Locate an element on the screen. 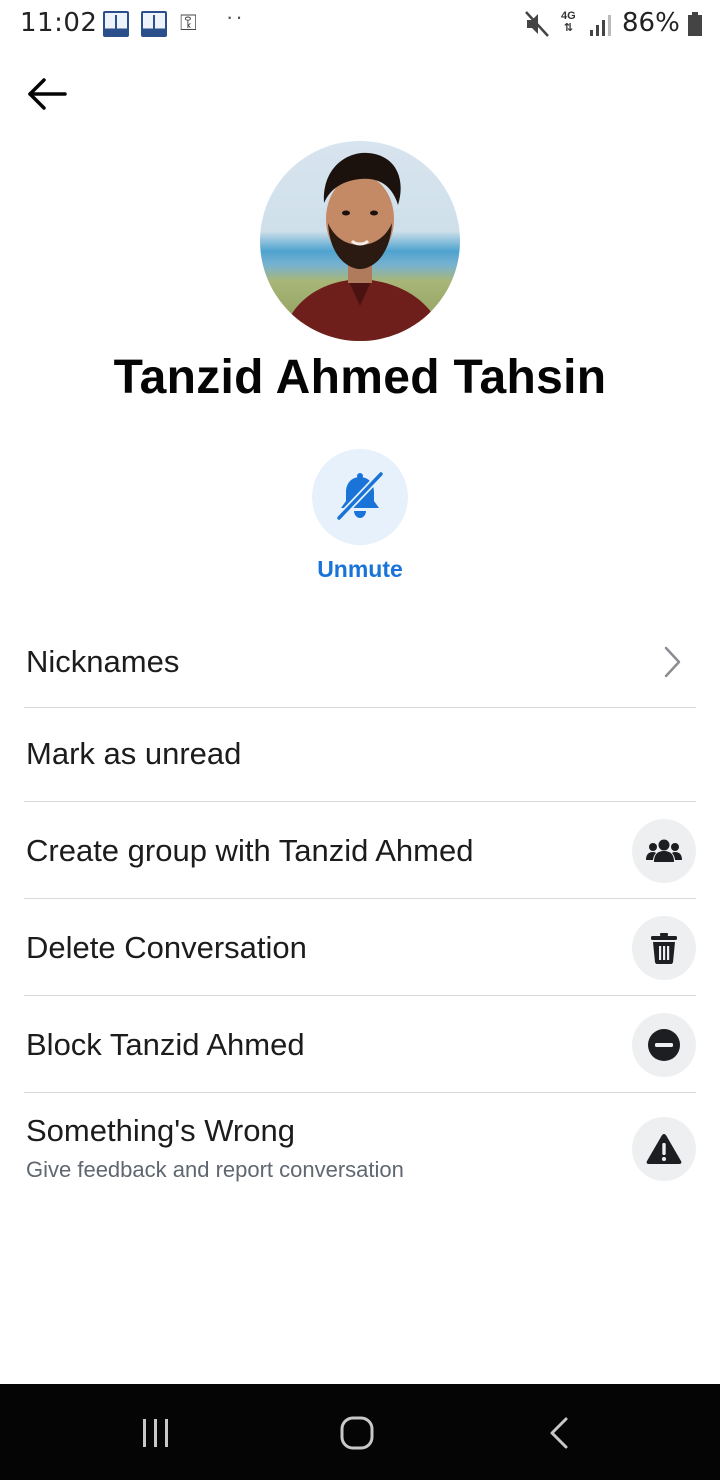  signal-icon is located at coordinates (600, 25).